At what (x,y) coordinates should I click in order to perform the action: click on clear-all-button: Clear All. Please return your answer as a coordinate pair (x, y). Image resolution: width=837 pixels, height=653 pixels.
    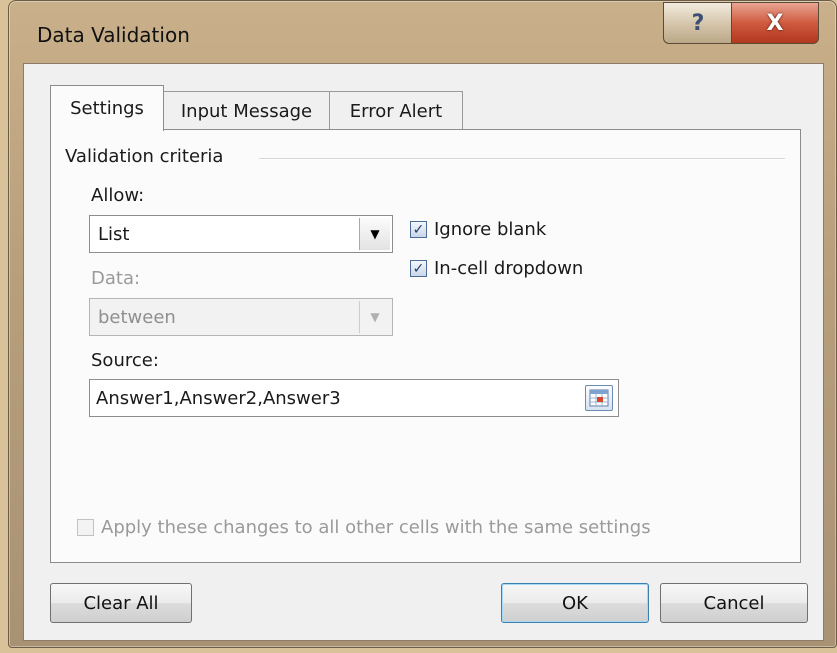
    Looking at the image, I should click on (121, 603).